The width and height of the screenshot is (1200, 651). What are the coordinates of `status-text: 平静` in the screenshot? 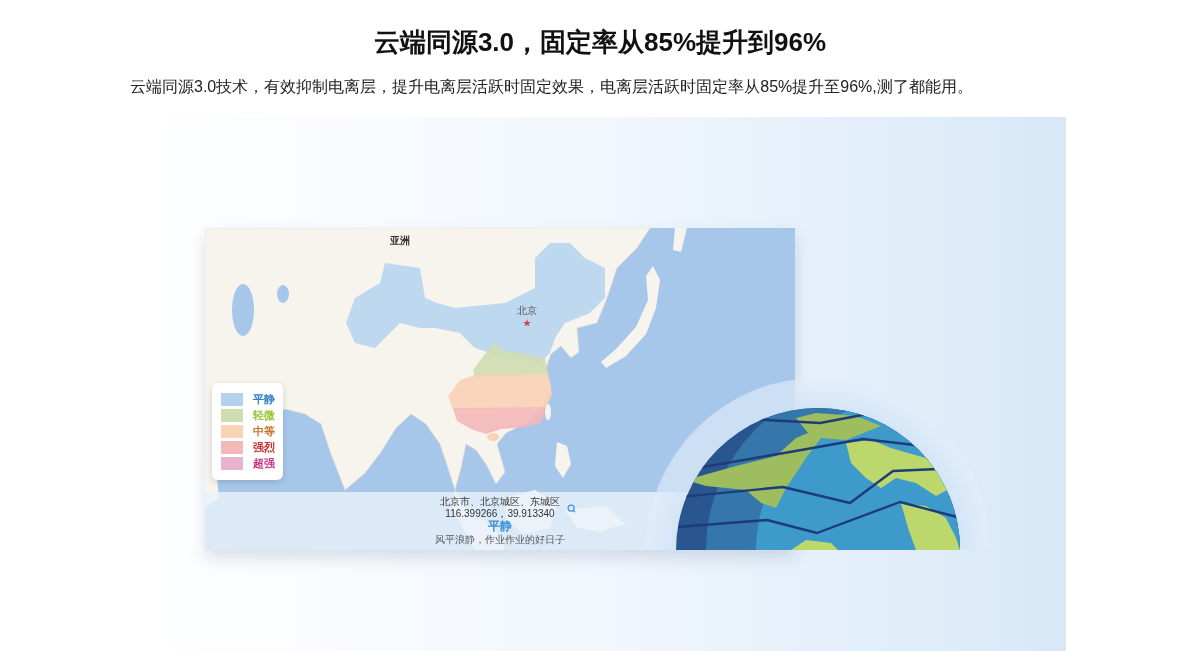 It's located at (500, 526).